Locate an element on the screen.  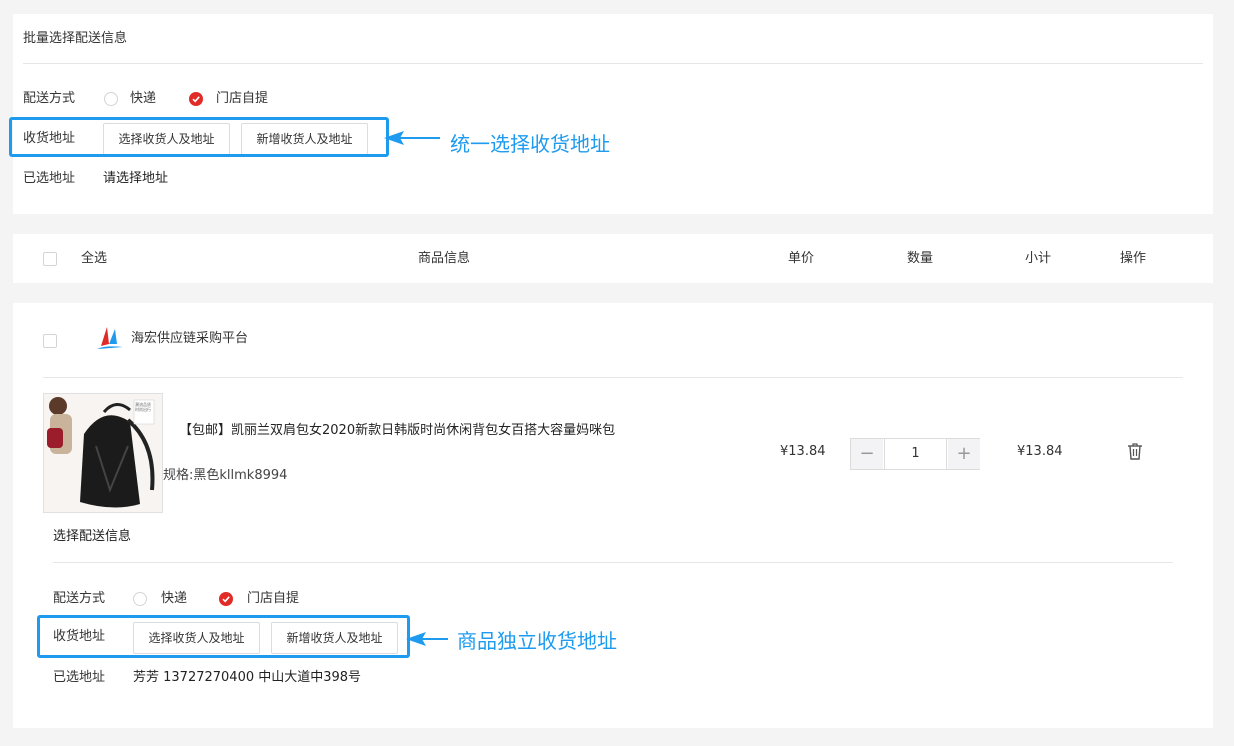
increase-button: + is located at coordinates (964, 454).